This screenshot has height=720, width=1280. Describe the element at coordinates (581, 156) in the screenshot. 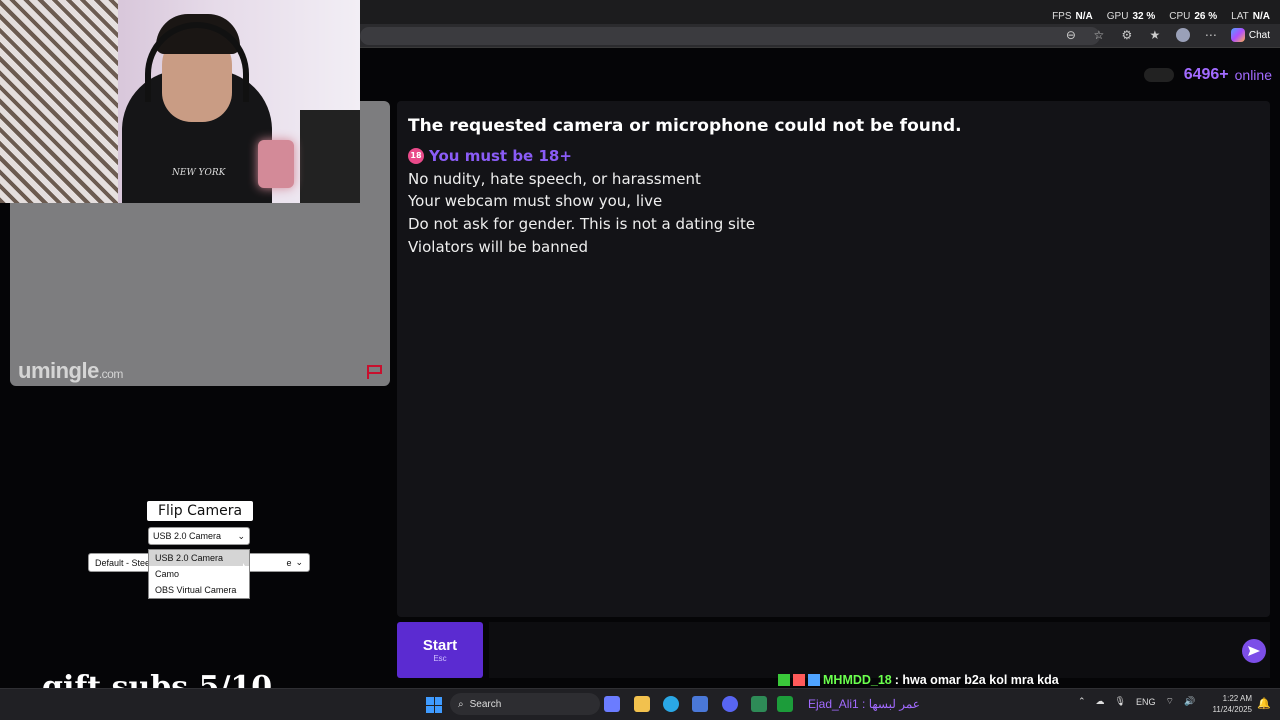

I see `rule-age: 18 You must be 18+` at that location.